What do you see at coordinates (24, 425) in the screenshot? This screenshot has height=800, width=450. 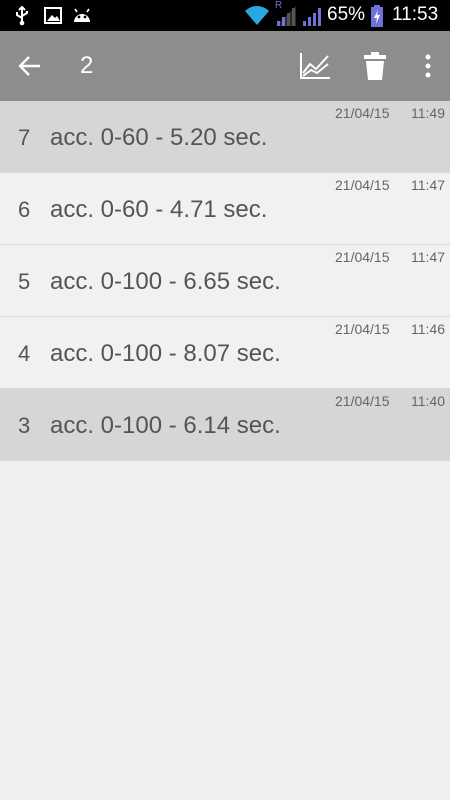 I see `record-number: 3` at bounding box center [24, 425].